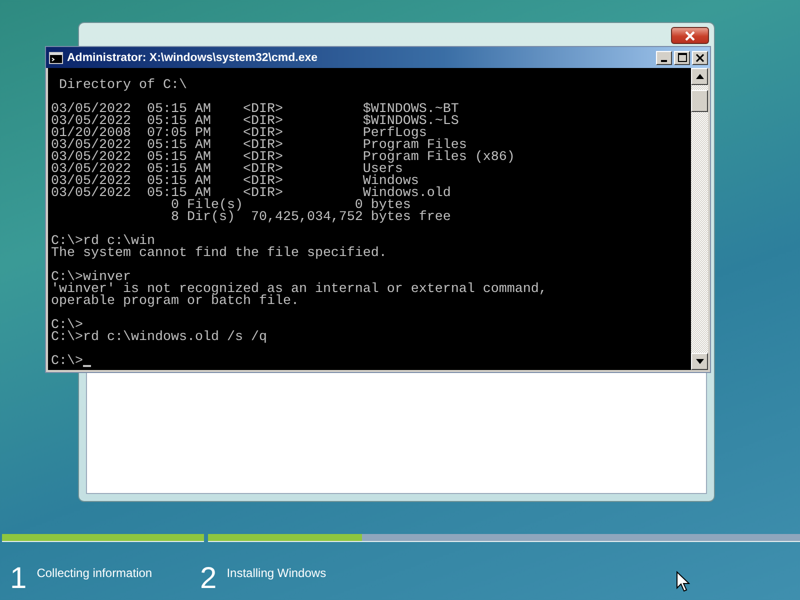 This screenshot has height=600, width=800. What do you see at coordinates (208, 579) in the screenshot?
I see `step-number: 2` at bounding box center [208, 579].